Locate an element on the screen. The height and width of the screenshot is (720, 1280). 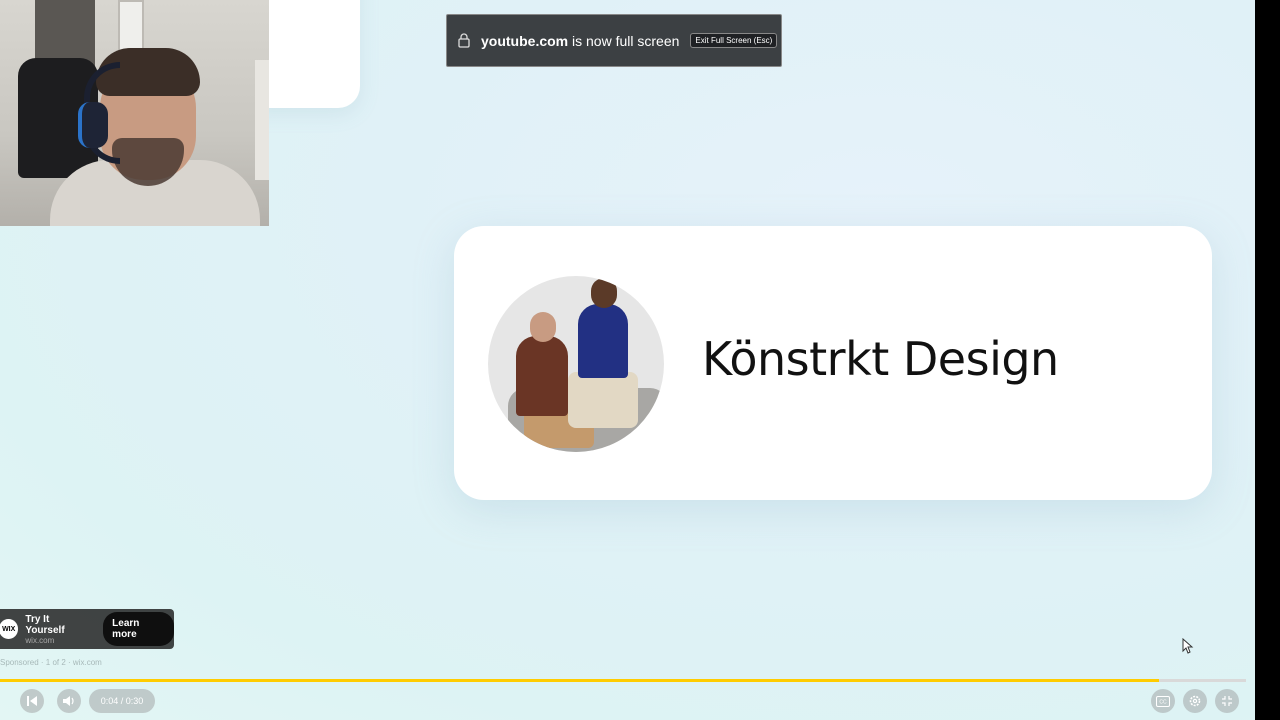
settings-button is located at coordinates (1195, 701).